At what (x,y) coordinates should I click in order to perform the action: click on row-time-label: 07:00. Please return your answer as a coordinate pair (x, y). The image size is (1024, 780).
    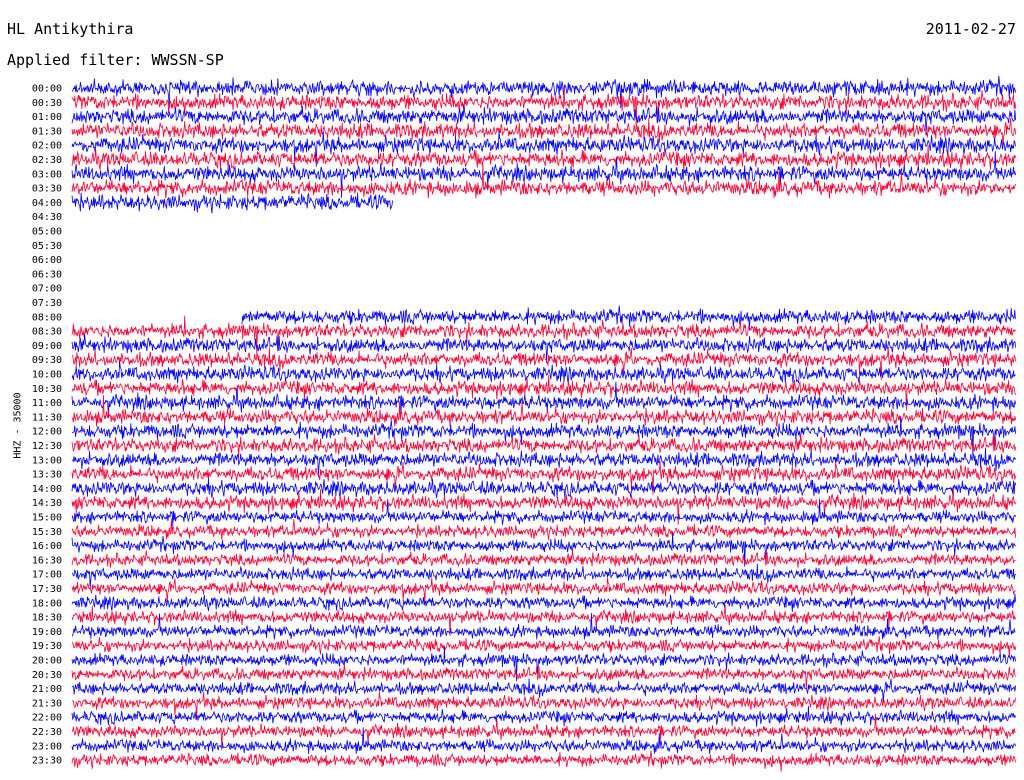
    Looking at the image, I should click on (47, 289).